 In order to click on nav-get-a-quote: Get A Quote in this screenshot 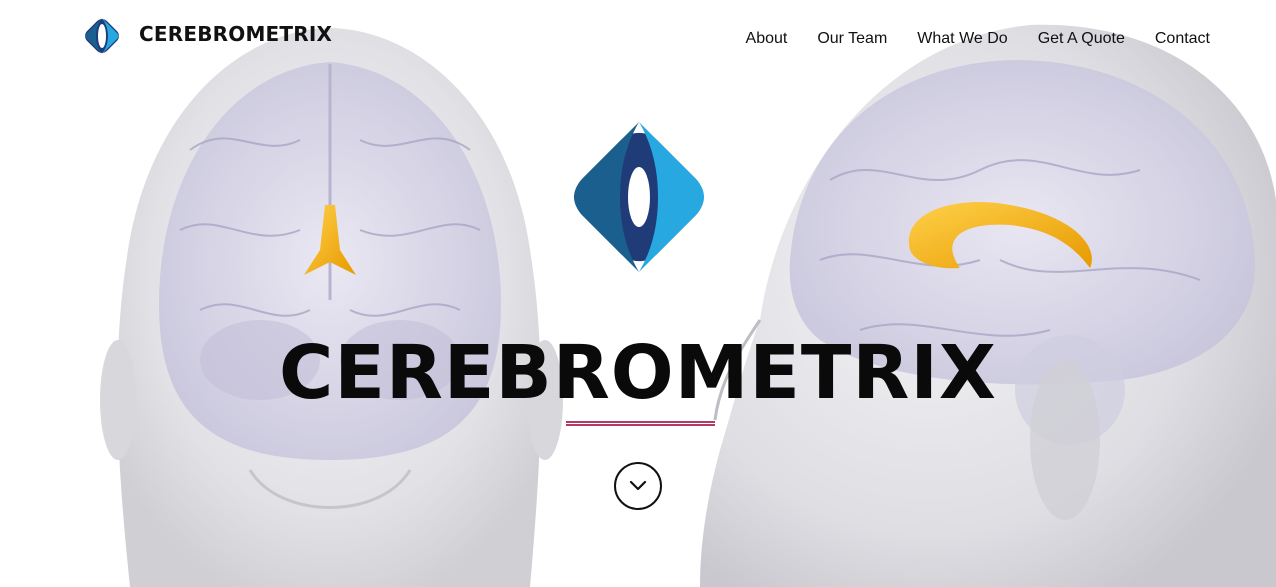, I will do `click(1081, 39)`.